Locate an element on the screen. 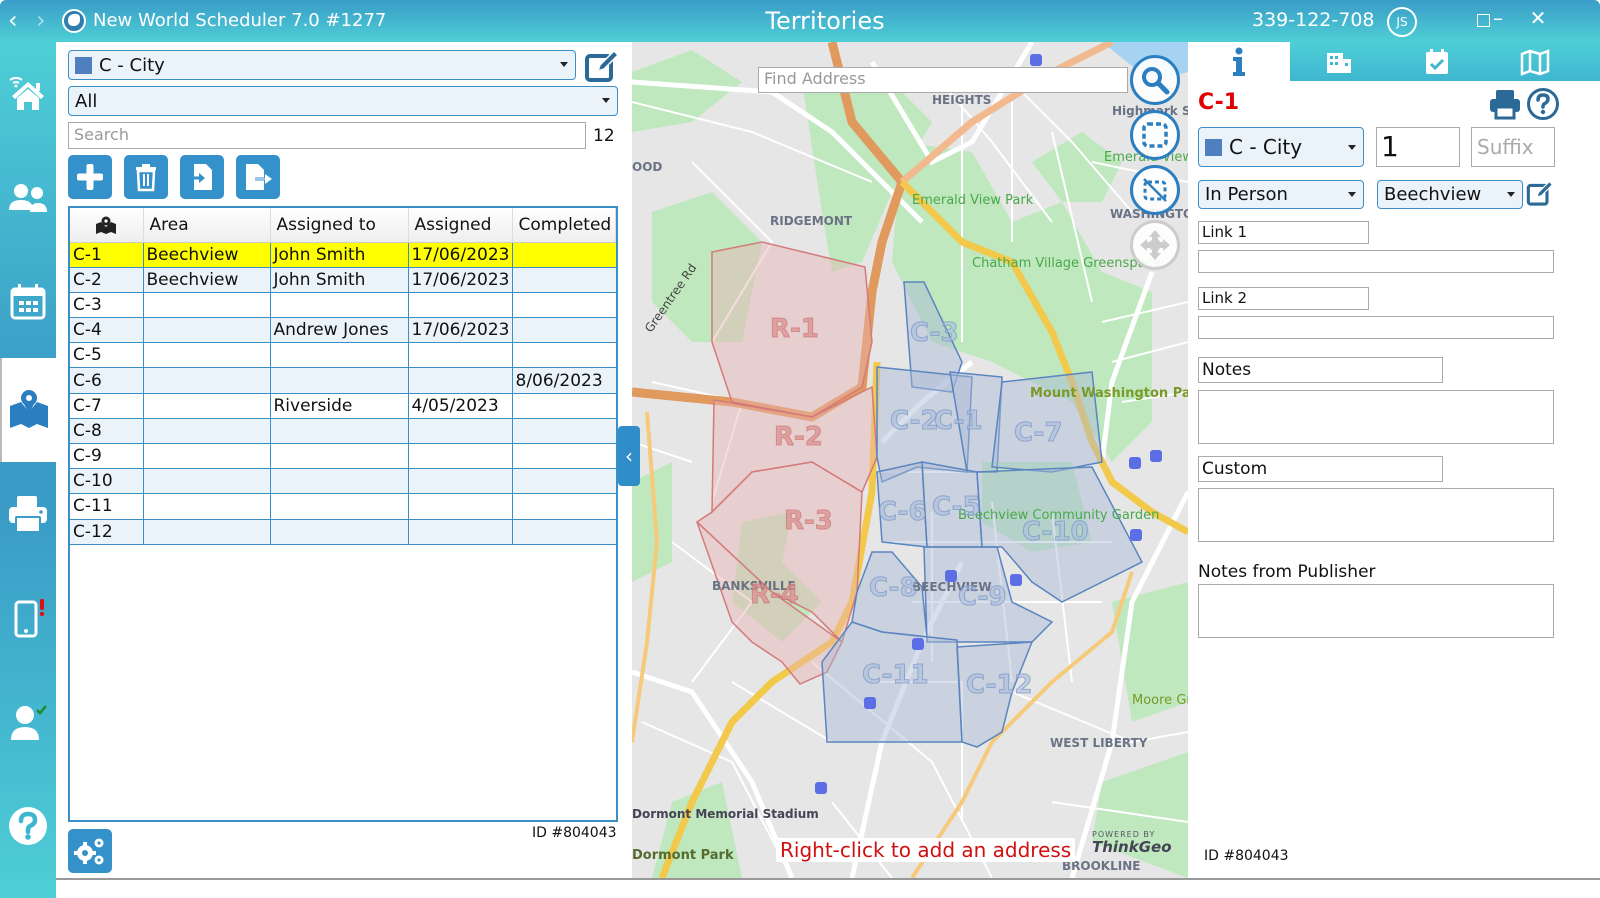  cell-territory: C-11 is located at coordinates (107, 506).